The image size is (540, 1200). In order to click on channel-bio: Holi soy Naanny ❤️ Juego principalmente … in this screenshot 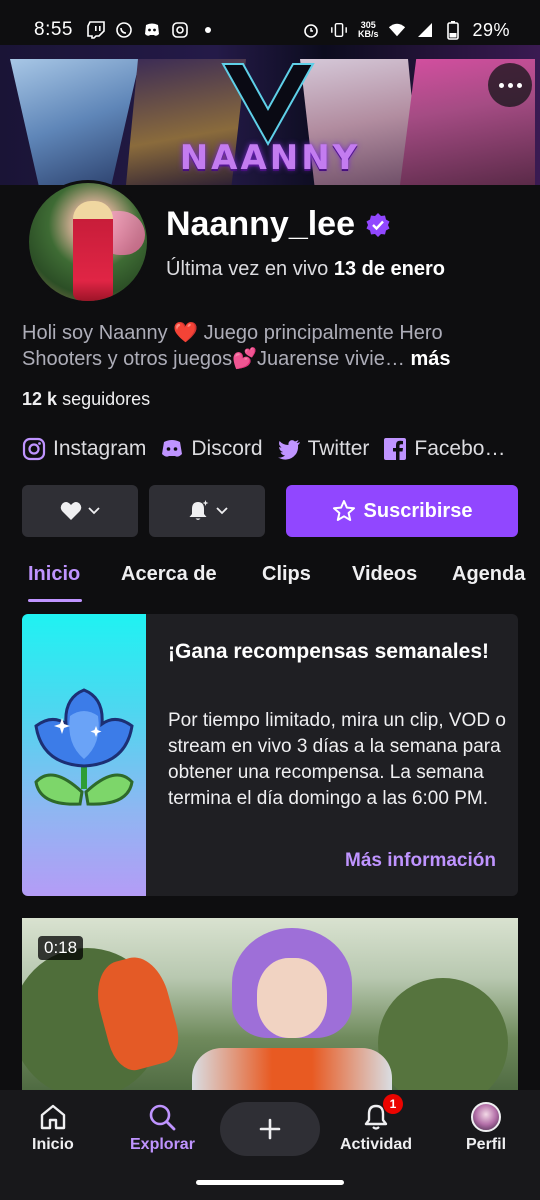, I will do `click(272, 346)`.